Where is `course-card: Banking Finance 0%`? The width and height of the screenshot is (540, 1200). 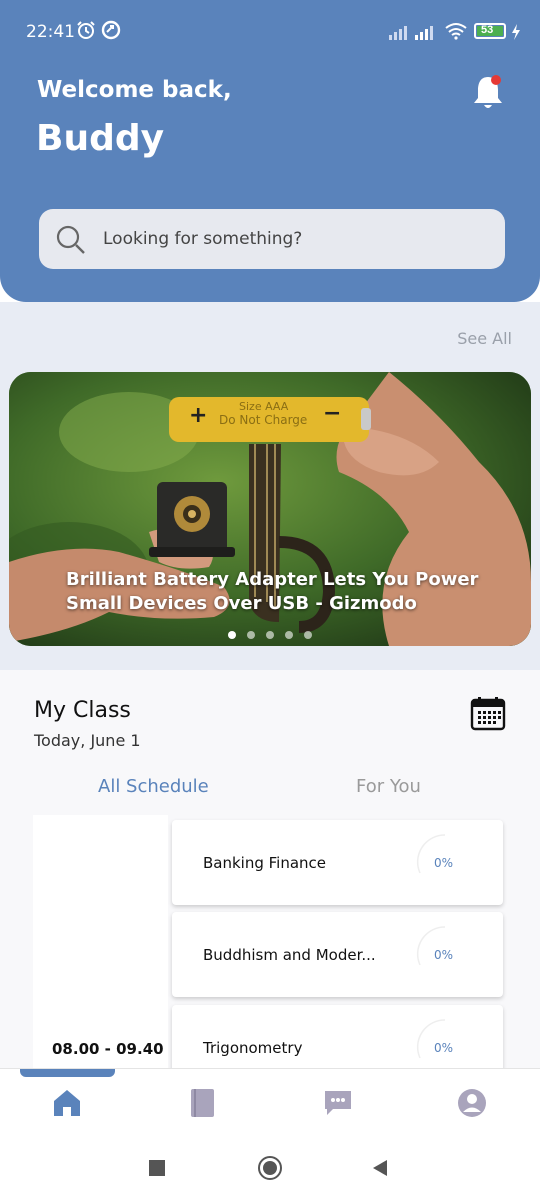
course-card: Banking Finance 0% is located at coordinates (337, 862).